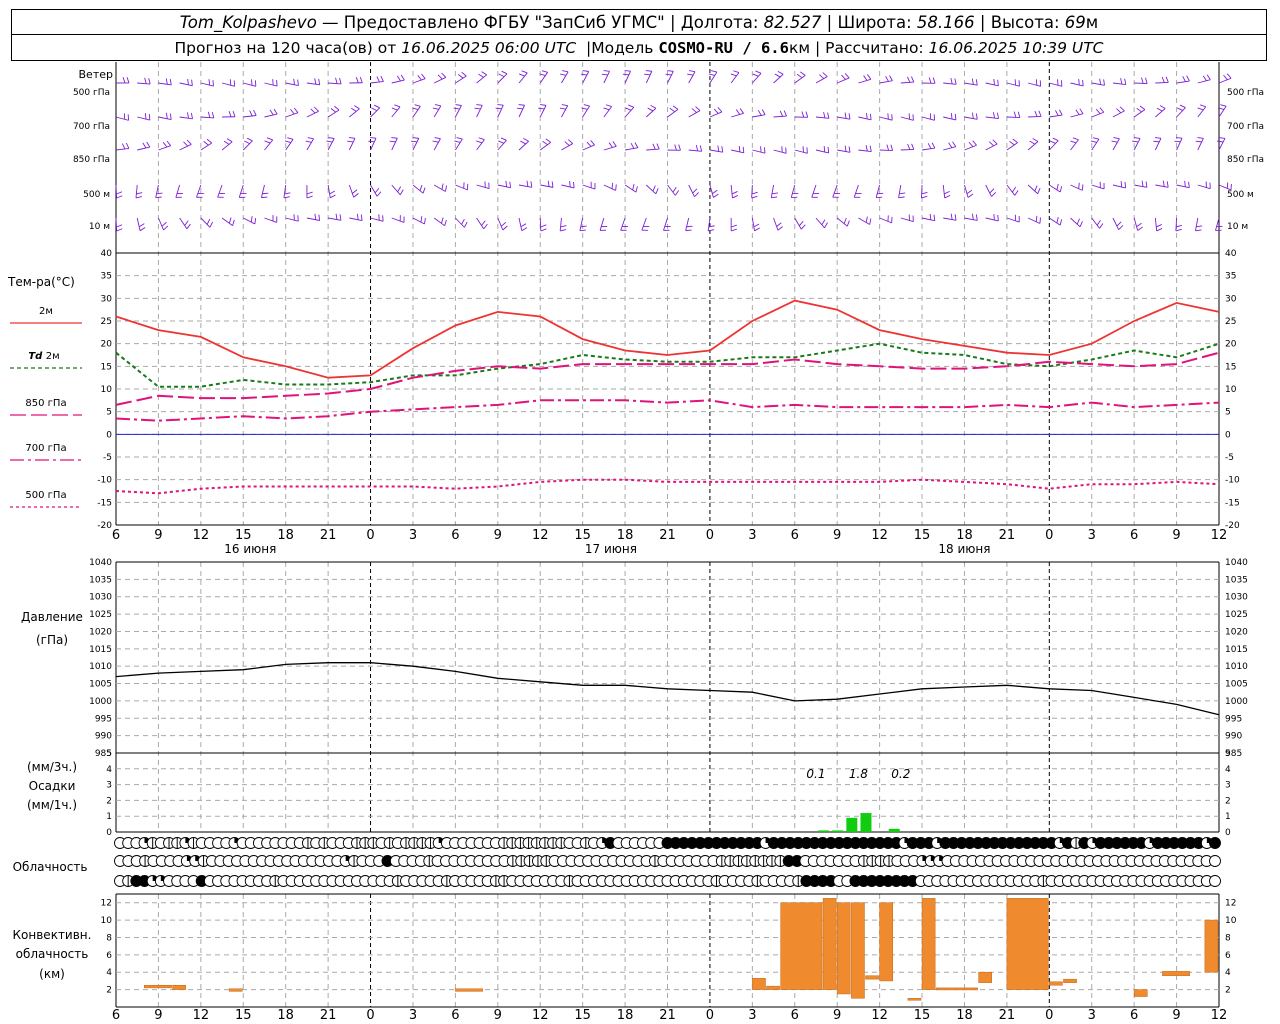 Image resolution: width=1280 pixels, height=1024 pixels. I want to click on day-label: 16 июня, so click(250, 549).